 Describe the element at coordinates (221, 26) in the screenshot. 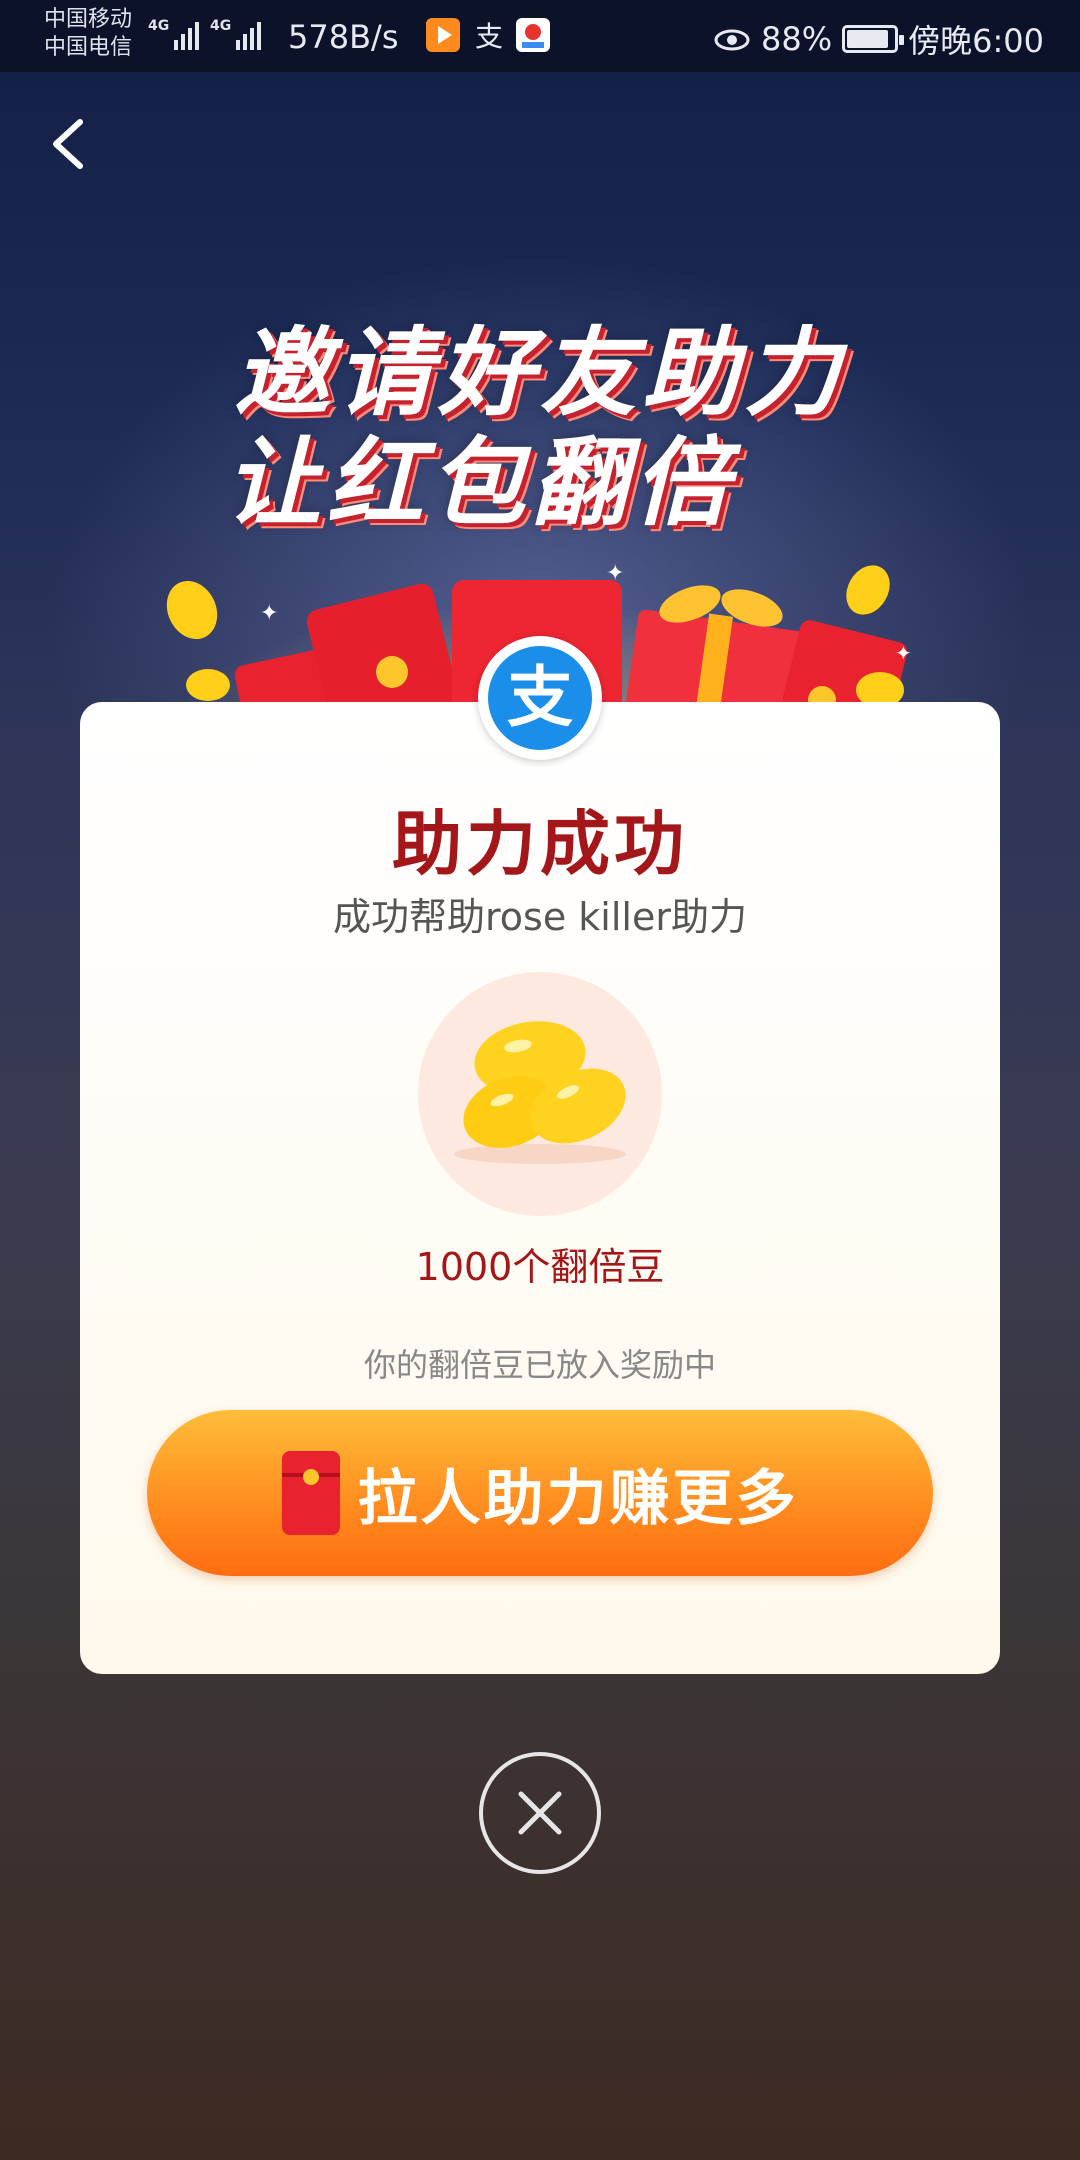

I see `network-tag-2: 4G` at that location.